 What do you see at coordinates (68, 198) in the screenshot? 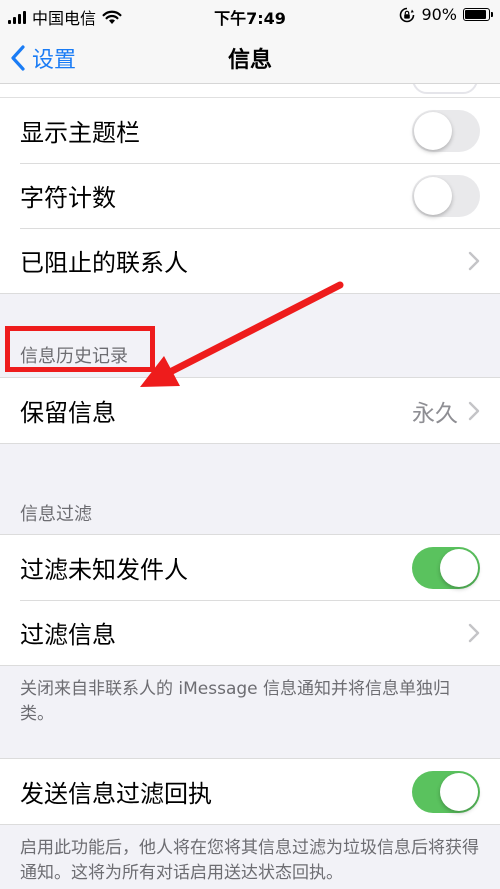
I see `row-label: 字符计数` at bounding box center [68, 198].